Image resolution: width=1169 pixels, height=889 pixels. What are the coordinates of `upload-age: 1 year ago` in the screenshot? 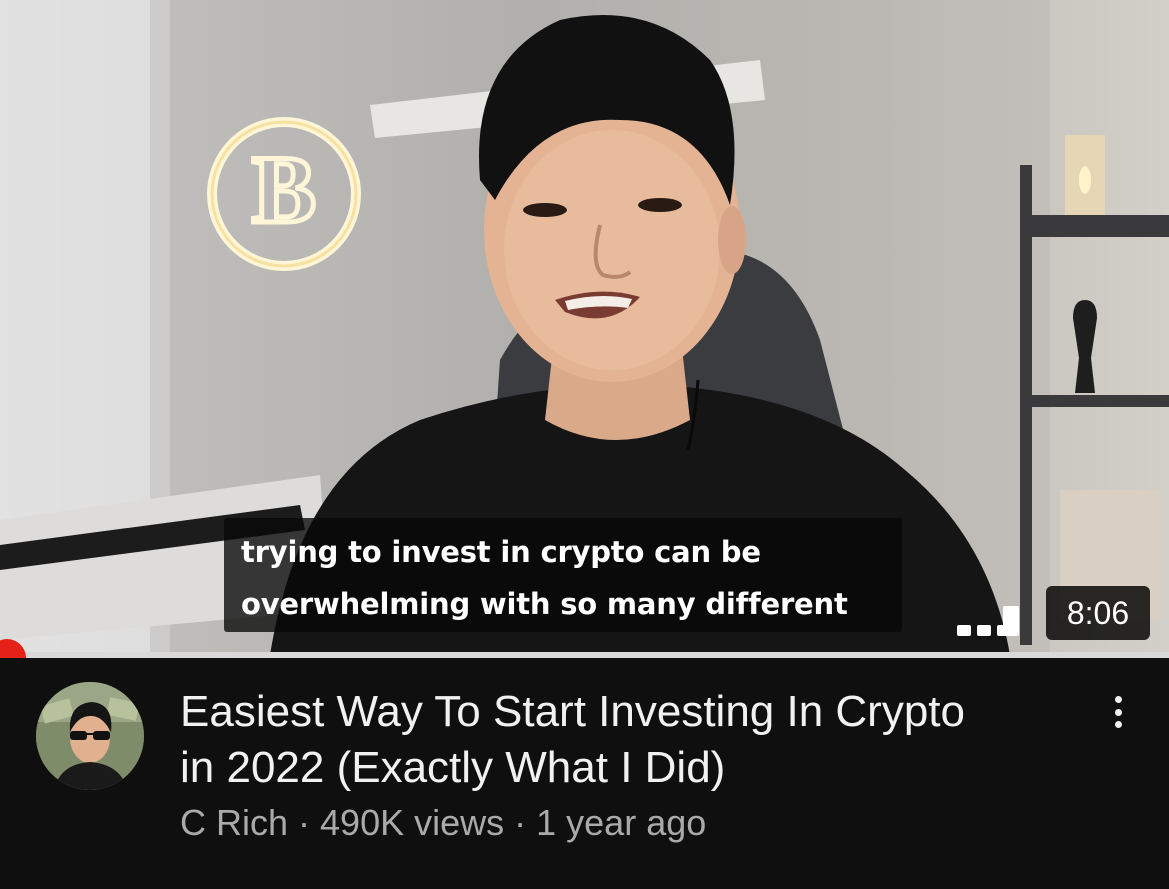 It's located at (621, 822).